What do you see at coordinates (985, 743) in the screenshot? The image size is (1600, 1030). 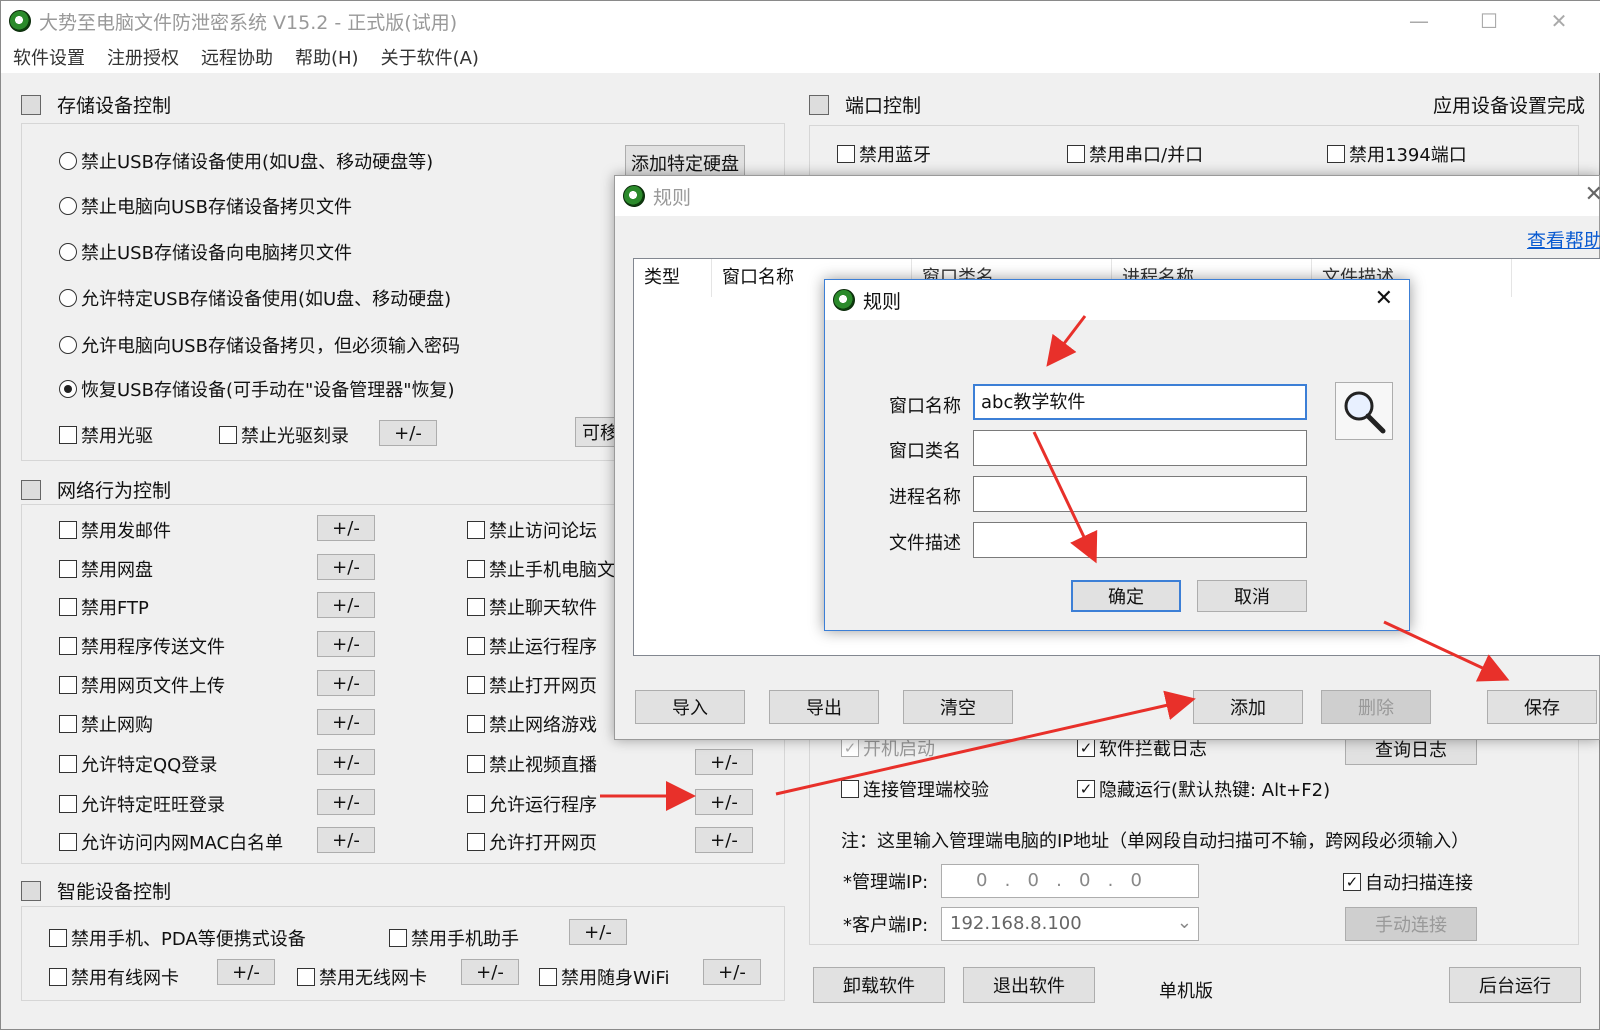 I see `arrow-to-add` at bounding box center [985, 743].